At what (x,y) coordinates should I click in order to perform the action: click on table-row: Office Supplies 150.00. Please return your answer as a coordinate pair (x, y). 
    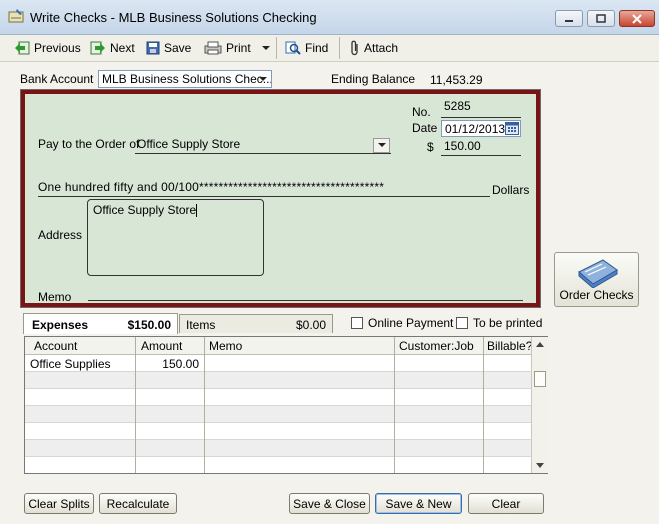
    Looking at the image, I should click on (278, 363).